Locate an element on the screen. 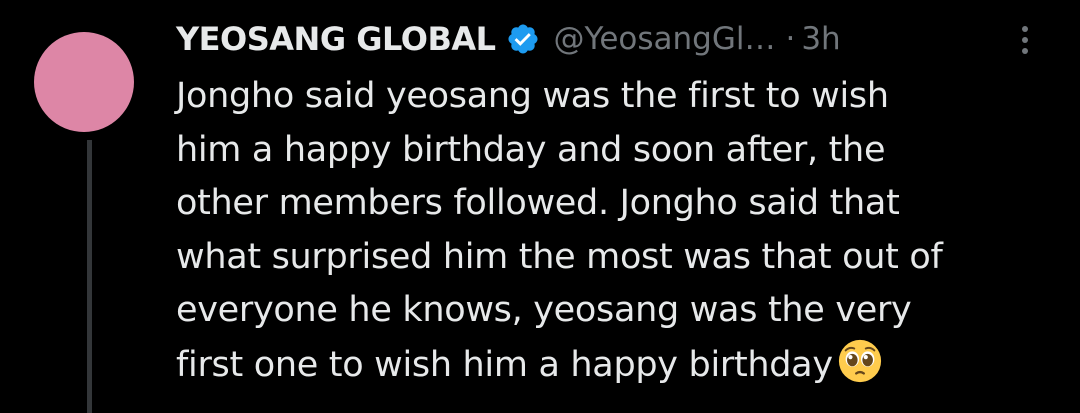 This screenshot has width=1080, height=413. display-name: YEOSANG GLOBAL is located at coordinates (336, 39).